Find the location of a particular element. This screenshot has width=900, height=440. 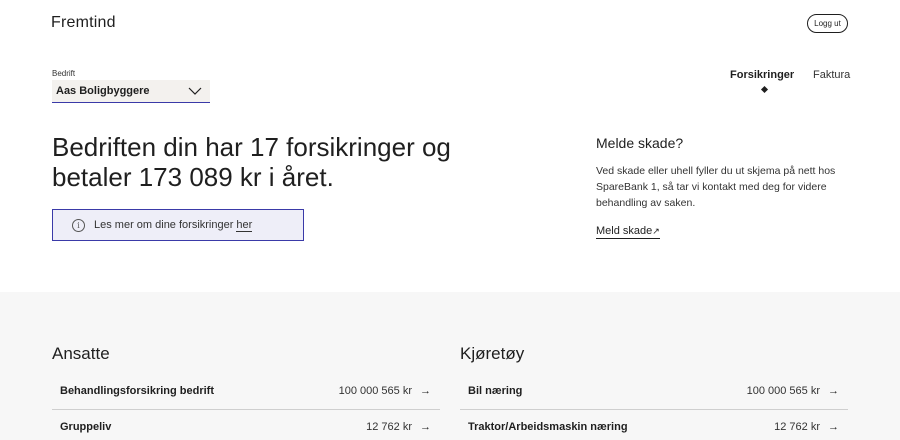

logout-button: Logg ut is located at coordinates (827, 23).